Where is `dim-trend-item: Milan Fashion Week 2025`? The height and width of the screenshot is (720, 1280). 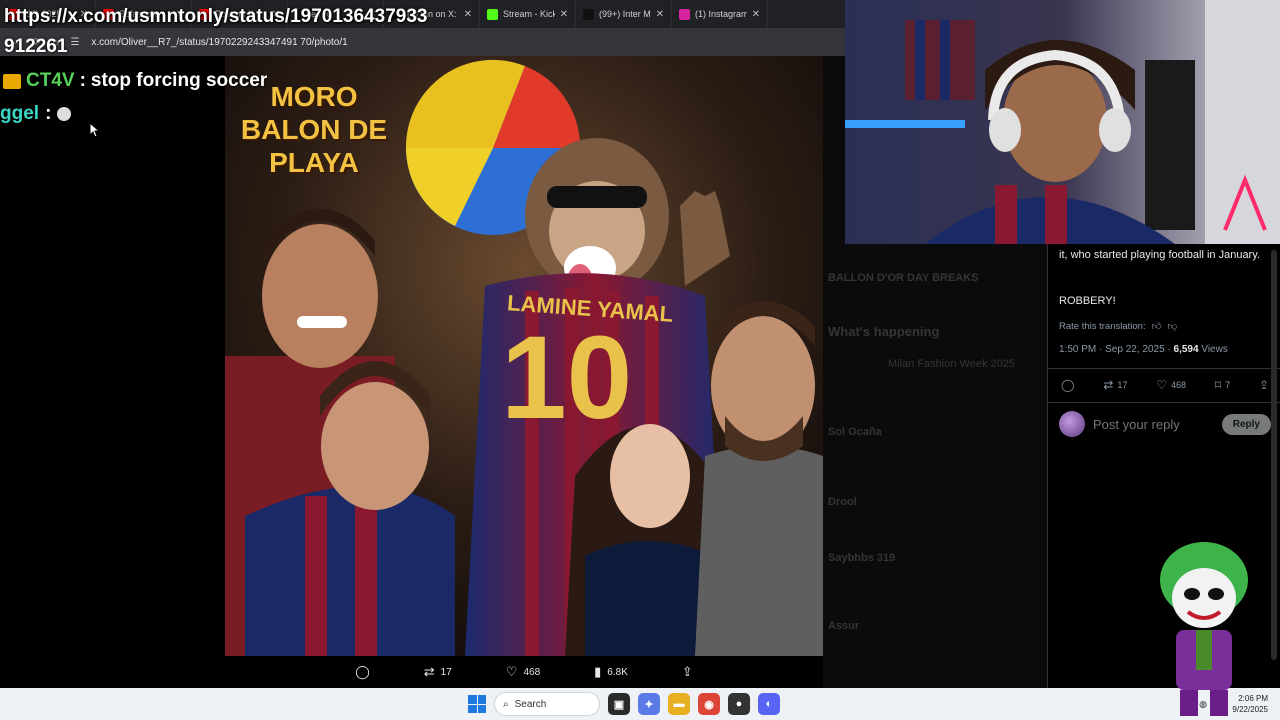 dim-trend-item: Milan Fashion Week 2025 is located at coordinates (951, 364).